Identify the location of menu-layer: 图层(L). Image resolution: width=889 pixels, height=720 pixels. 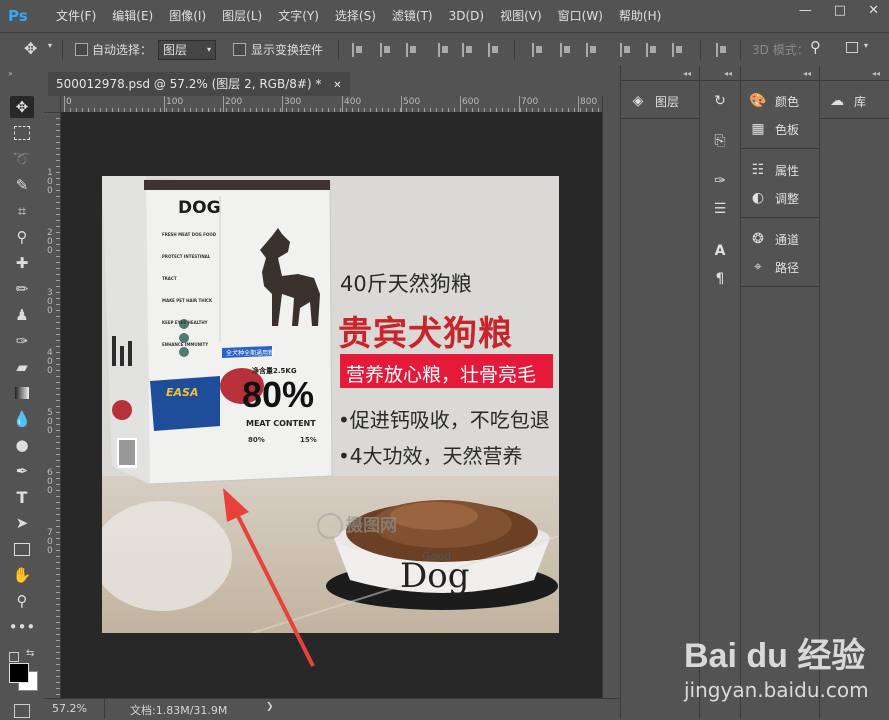
(242, 16).